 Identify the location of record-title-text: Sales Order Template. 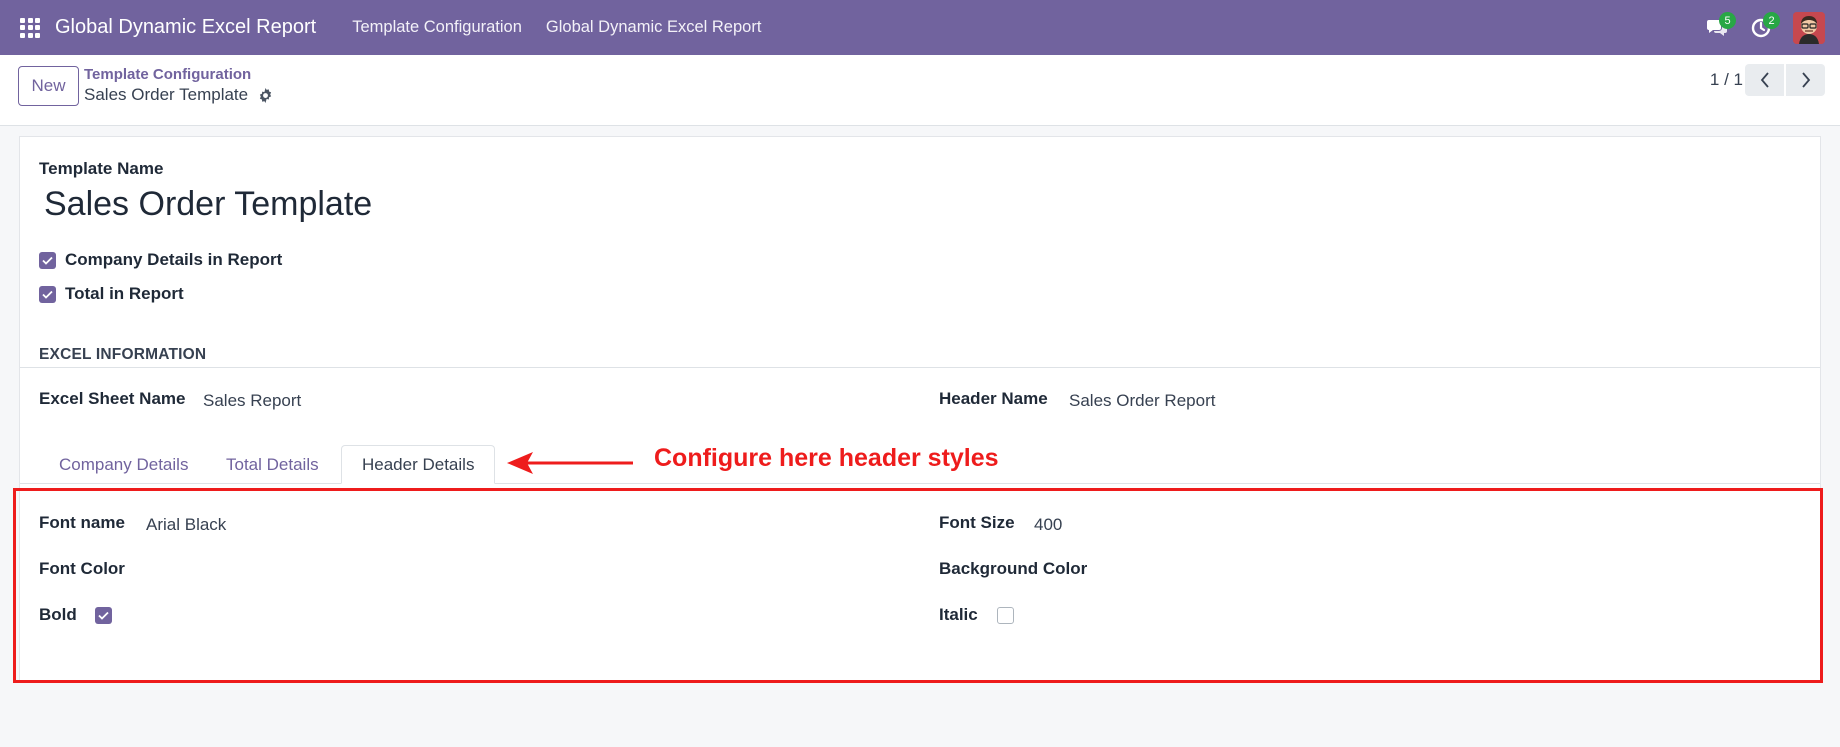
(166, 94).